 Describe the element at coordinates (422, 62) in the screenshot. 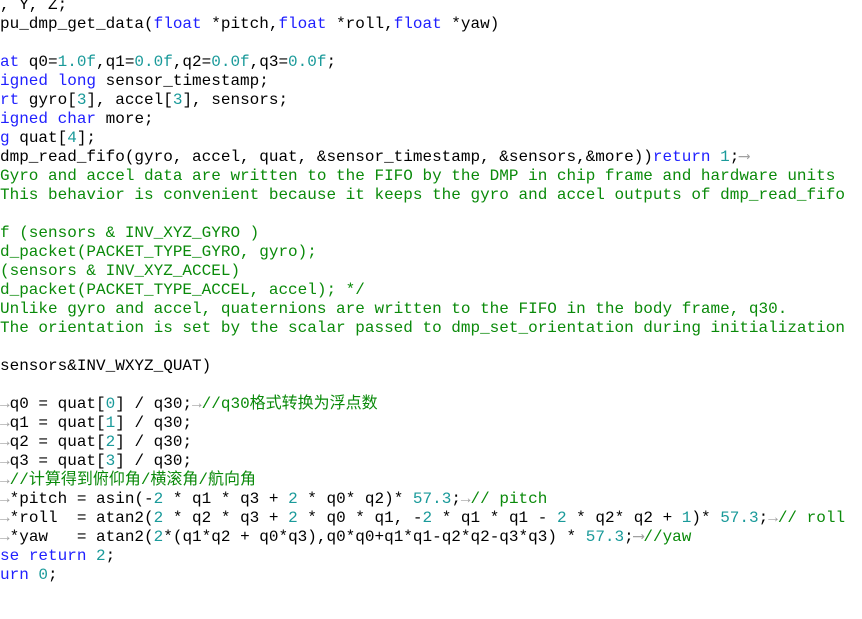

I see `code-line: at q0=1.0f,q1=0.0f,q2=0.0f,q3=0.0f;` at that location.